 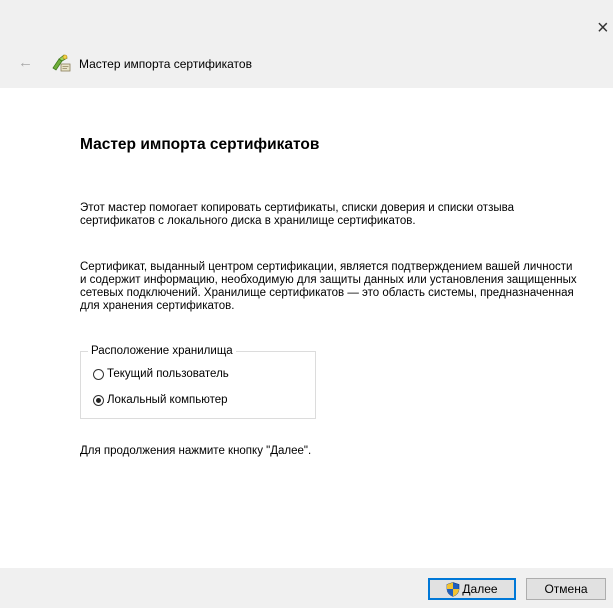 I want to click on radio-current-user-label: Текущий пользователь, so click(x=168, y=374).